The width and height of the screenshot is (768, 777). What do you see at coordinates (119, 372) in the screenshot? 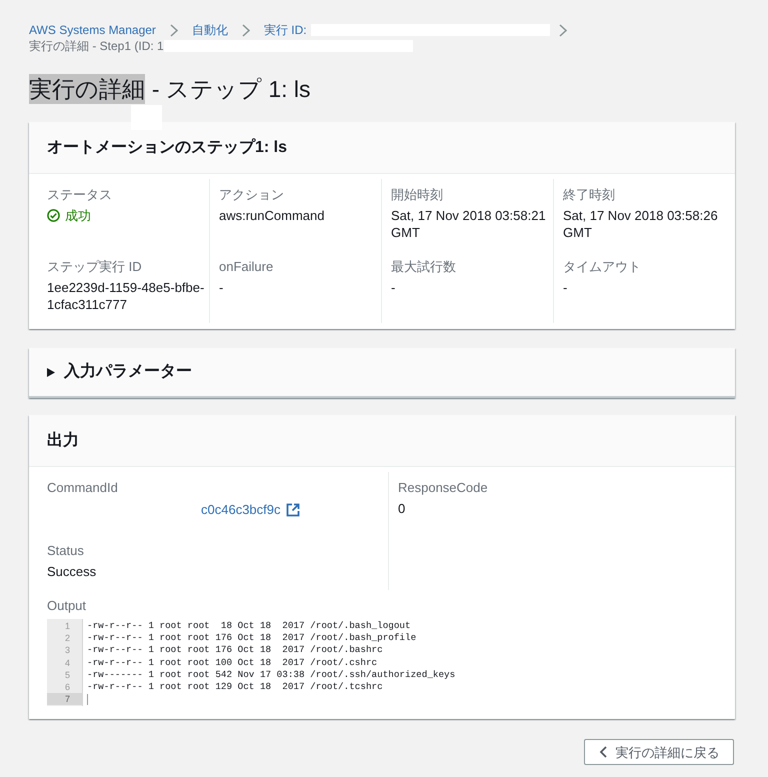
I see `section-toggle: 入力パラメーター` at bounding box center [119, 372].